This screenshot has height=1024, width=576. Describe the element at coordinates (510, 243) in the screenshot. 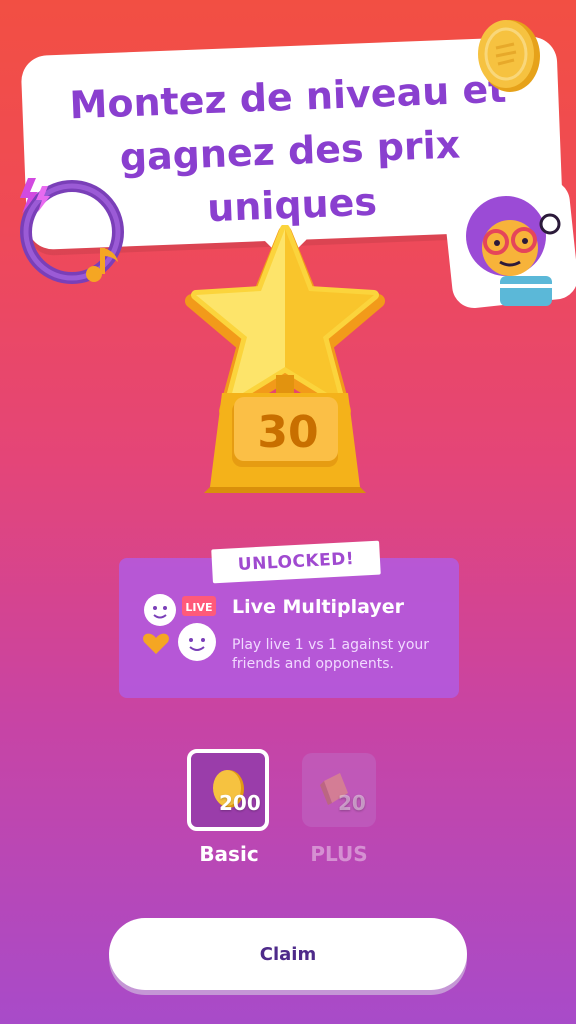

I see `avatar` at that location.